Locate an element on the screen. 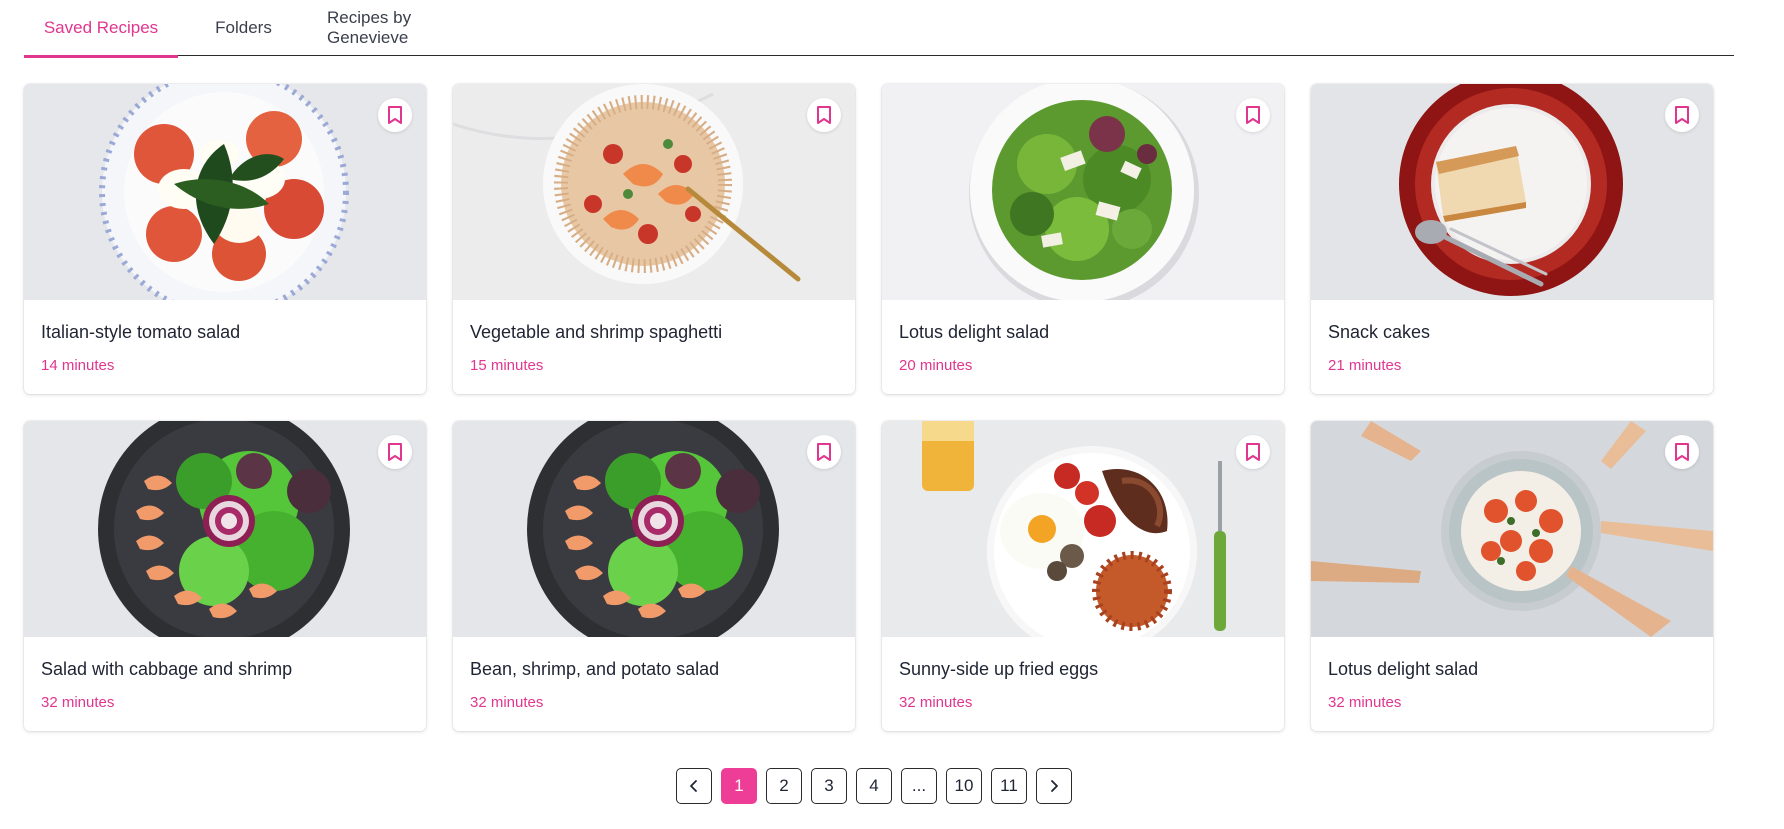  recipe-title: Bean, shrimp, and potato salad is located at coordinates (595, 669).